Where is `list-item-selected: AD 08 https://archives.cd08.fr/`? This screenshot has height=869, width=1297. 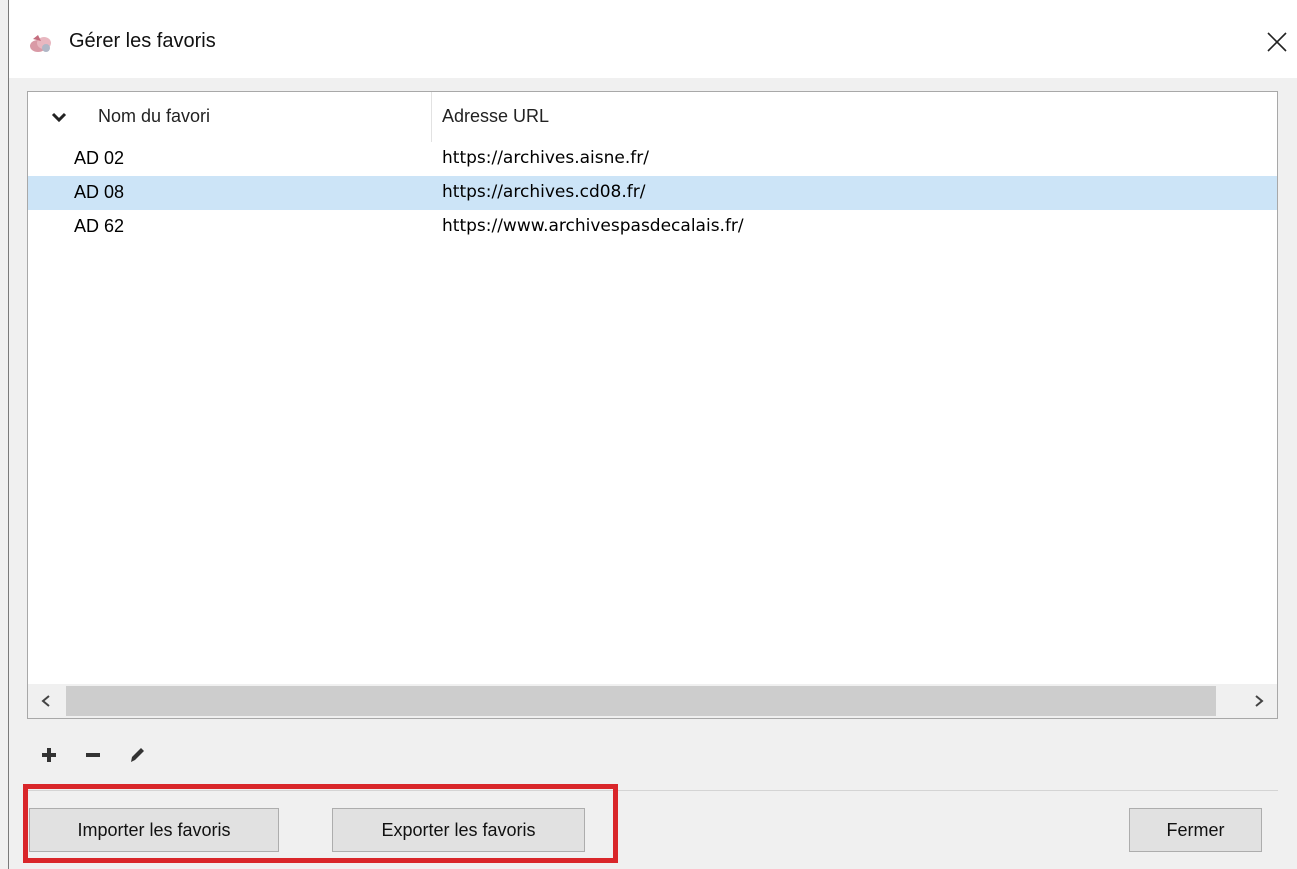 list-item-selected: AD 08 https://archives.cd08.fr/ is located at coordinates (652, 193).